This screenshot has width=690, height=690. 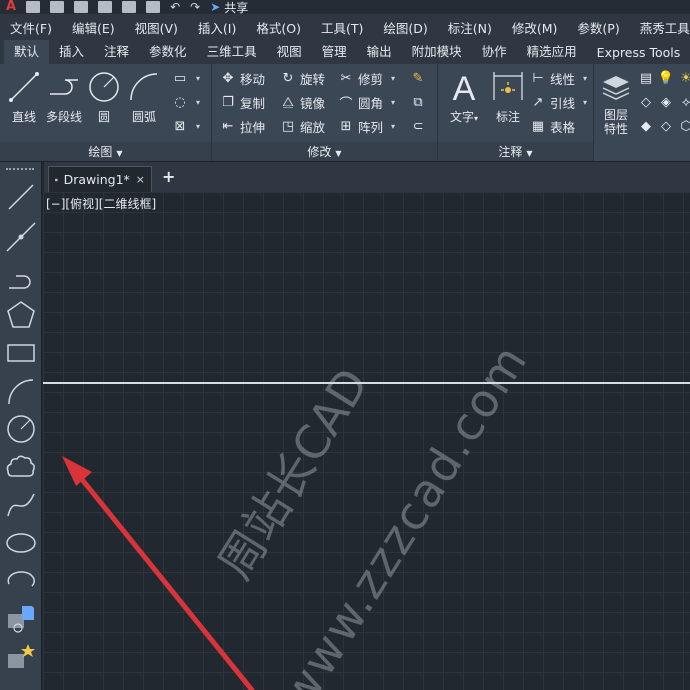 I want to click on annotation-panel-title: 注释 ▼, so click(x=515, y=151).